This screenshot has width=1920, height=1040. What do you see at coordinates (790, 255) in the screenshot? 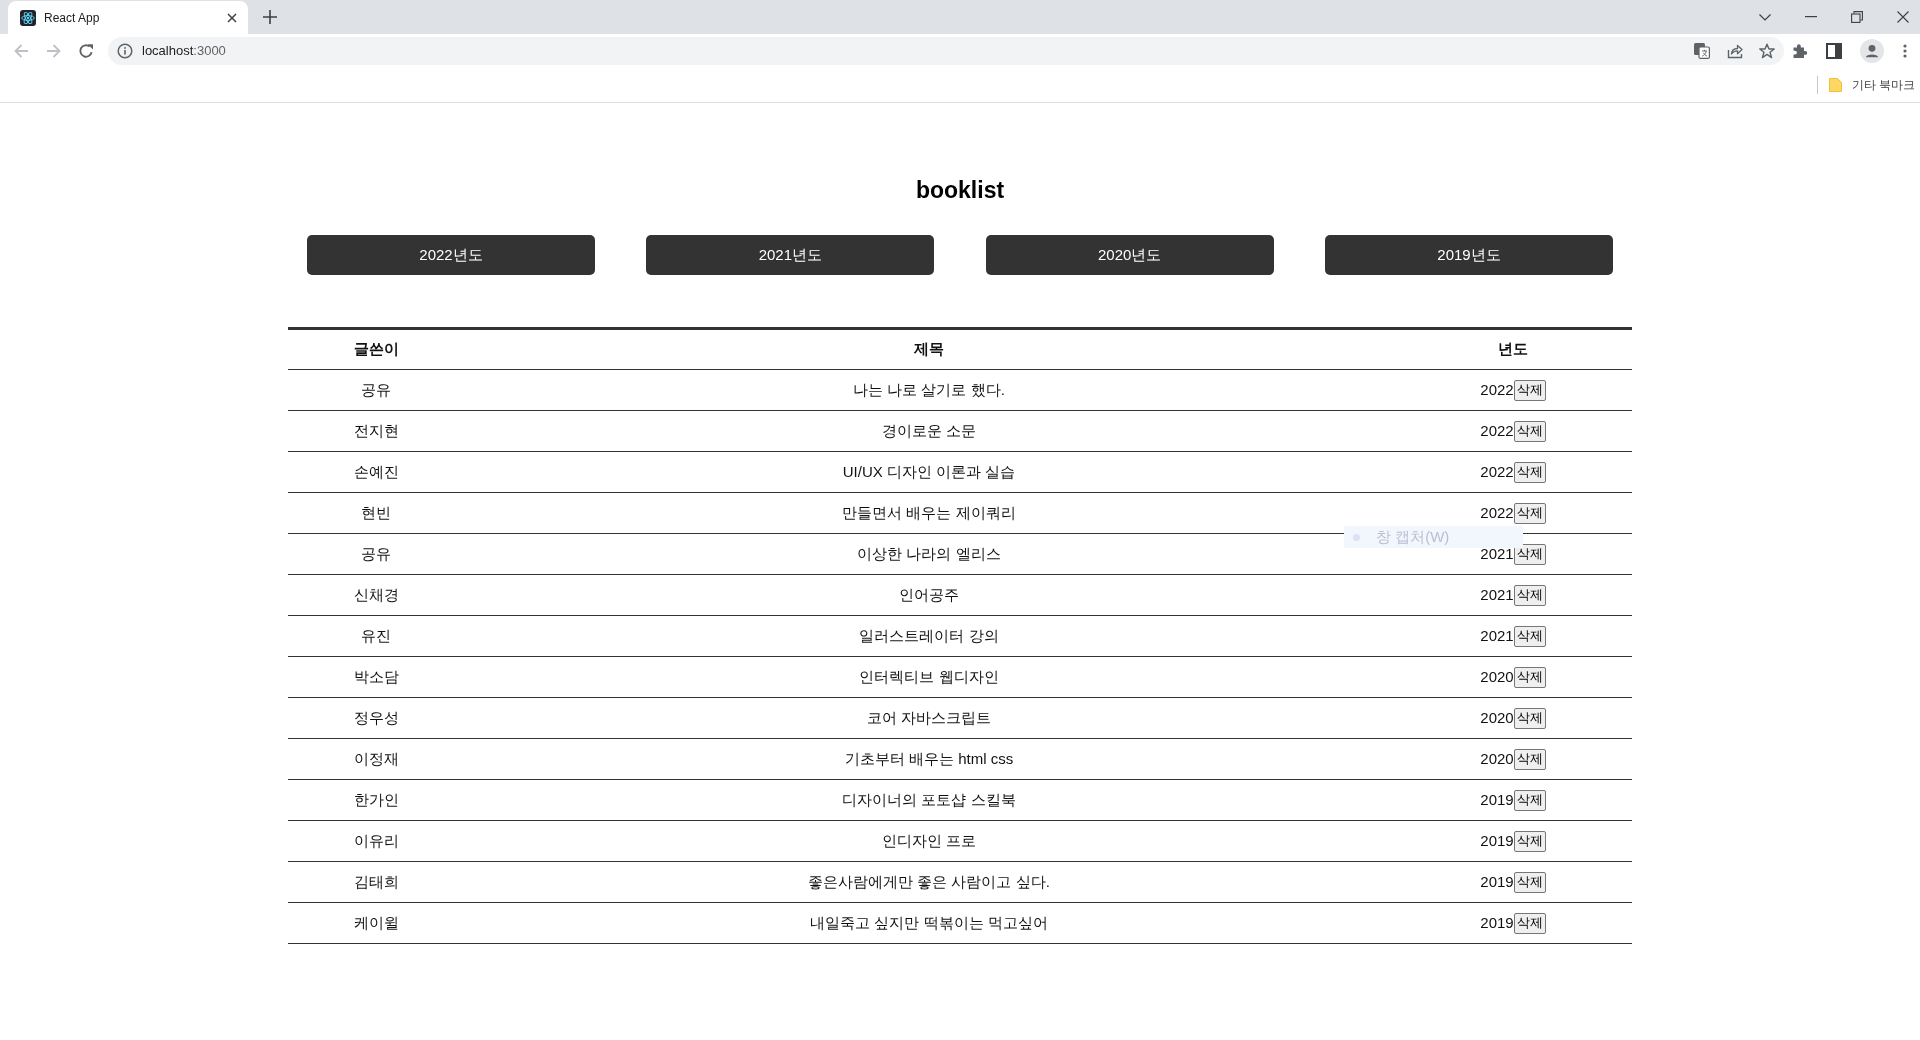
I see `year-filter-button: 2021년도` at bounding box center [790, 255].